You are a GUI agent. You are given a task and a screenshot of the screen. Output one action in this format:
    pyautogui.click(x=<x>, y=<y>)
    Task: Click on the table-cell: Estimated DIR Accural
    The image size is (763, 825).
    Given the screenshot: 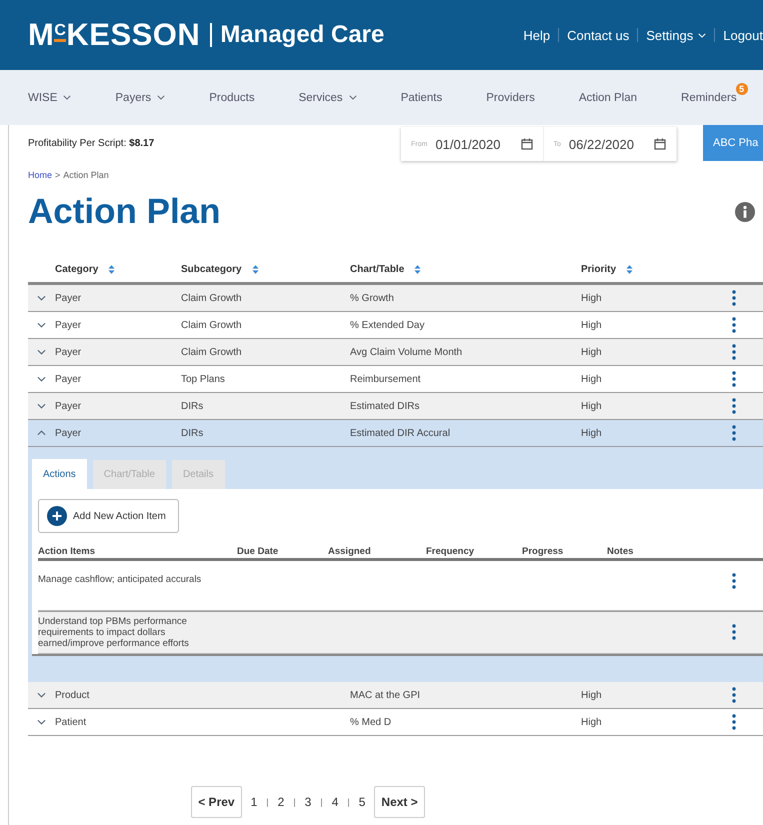 What is the action you would take?
    pyautogui.click(x=400, y=433)
    